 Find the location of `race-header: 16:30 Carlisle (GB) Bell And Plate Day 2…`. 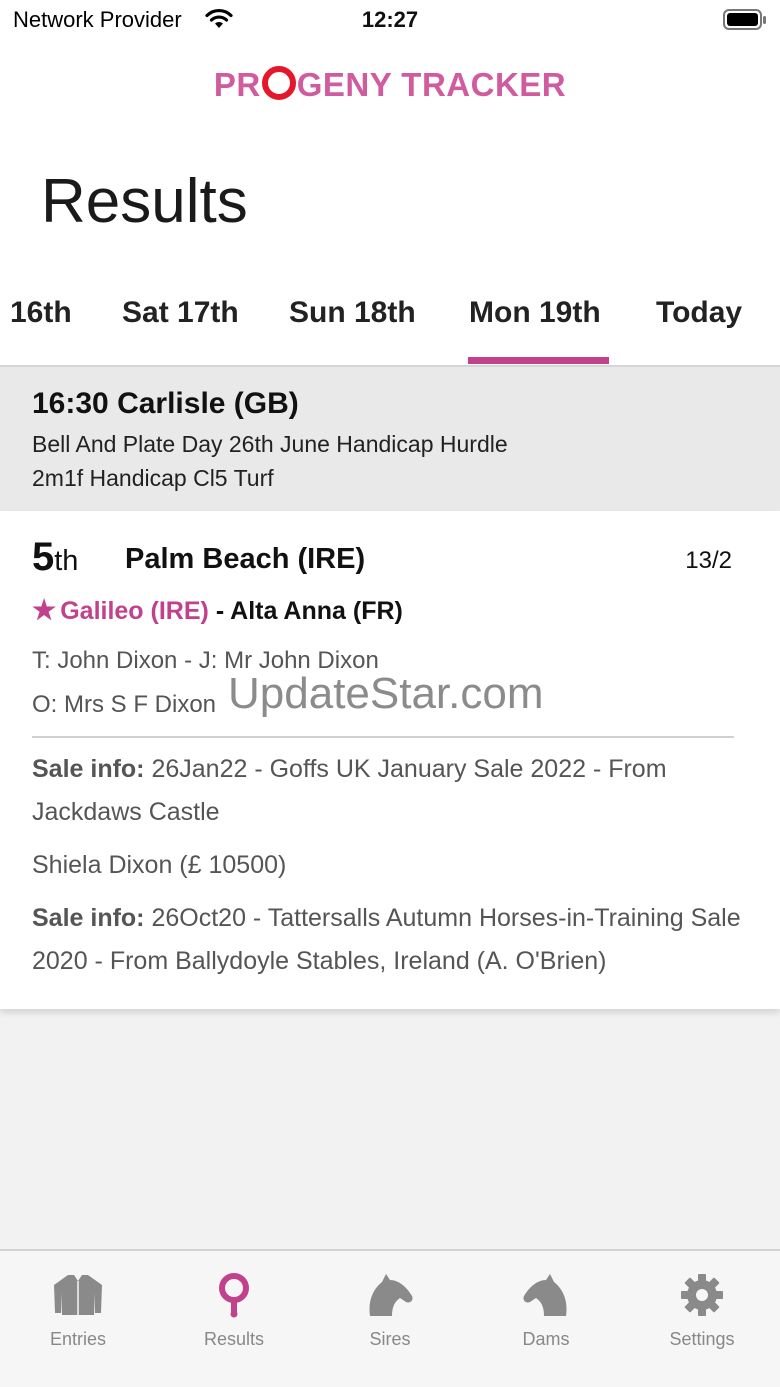

race-header: 16:30 Carlisle (GB) Bell And Plate Day 2… is located at coordinates (390, 439).